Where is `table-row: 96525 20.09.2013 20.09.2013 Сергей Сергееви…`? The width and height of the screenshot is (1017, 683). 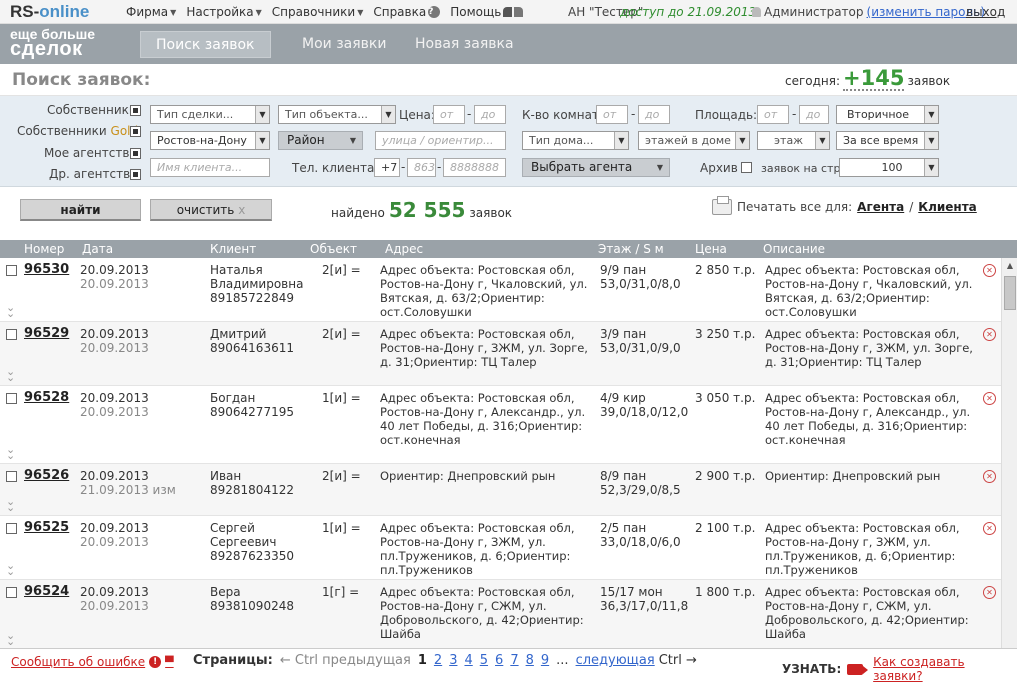 table-row: 96525 20.09.2013 20.09.2013 Сергей Сергееви… is located at coordinates (500, 548).